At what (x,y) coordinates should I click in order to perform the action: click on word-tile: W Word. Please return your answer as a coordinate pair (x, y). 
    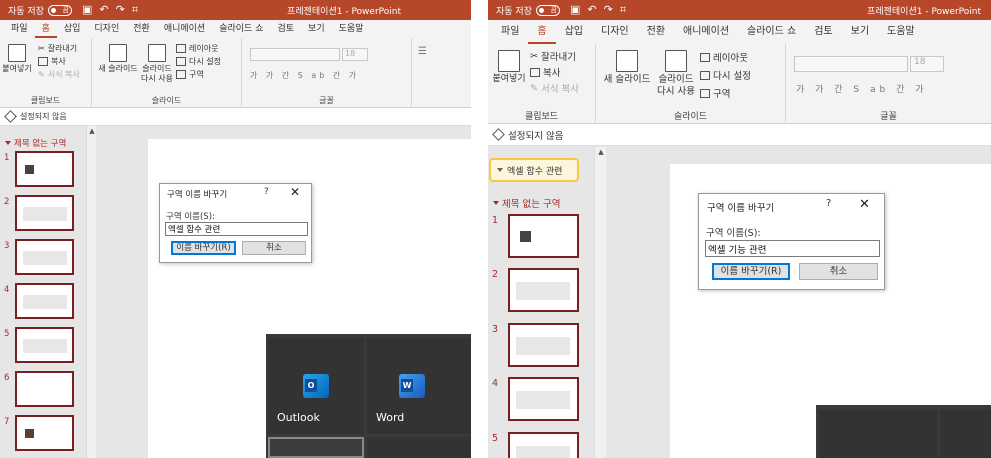
    Looking at the image, I should click on (419, 386).